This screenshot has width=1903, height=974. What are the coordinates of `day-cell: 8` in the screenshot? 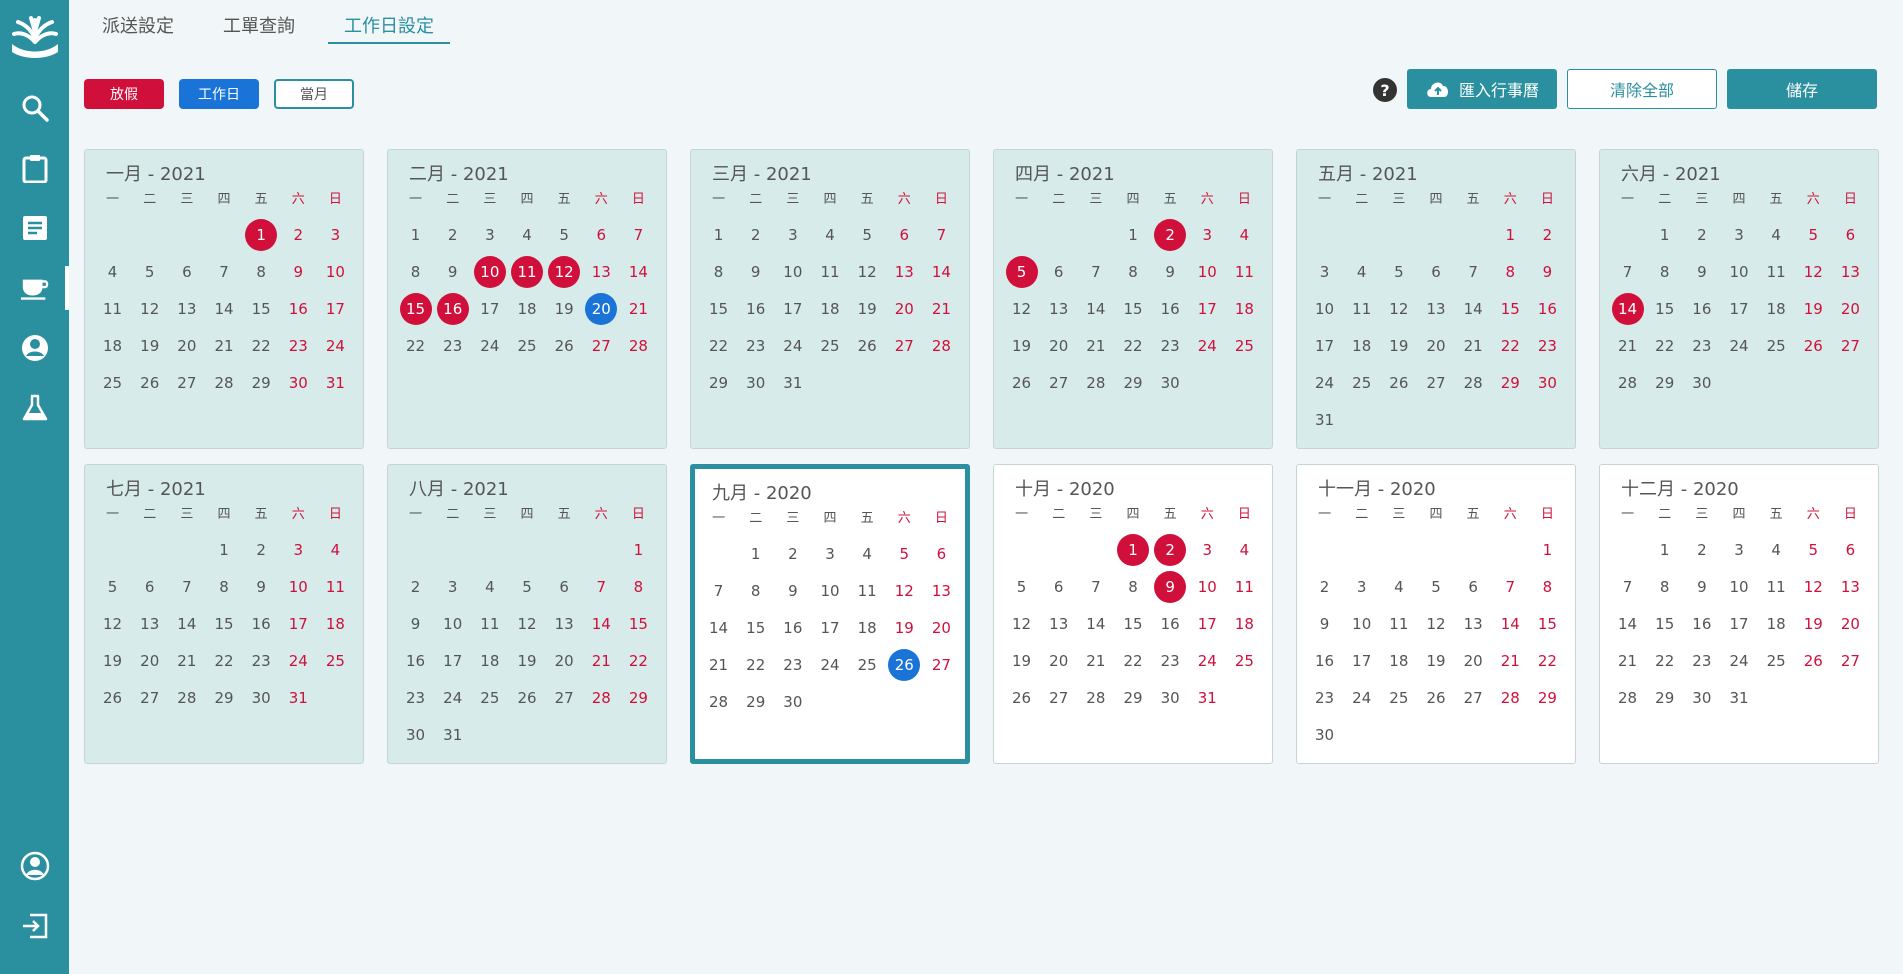 It's located at (415, 271).